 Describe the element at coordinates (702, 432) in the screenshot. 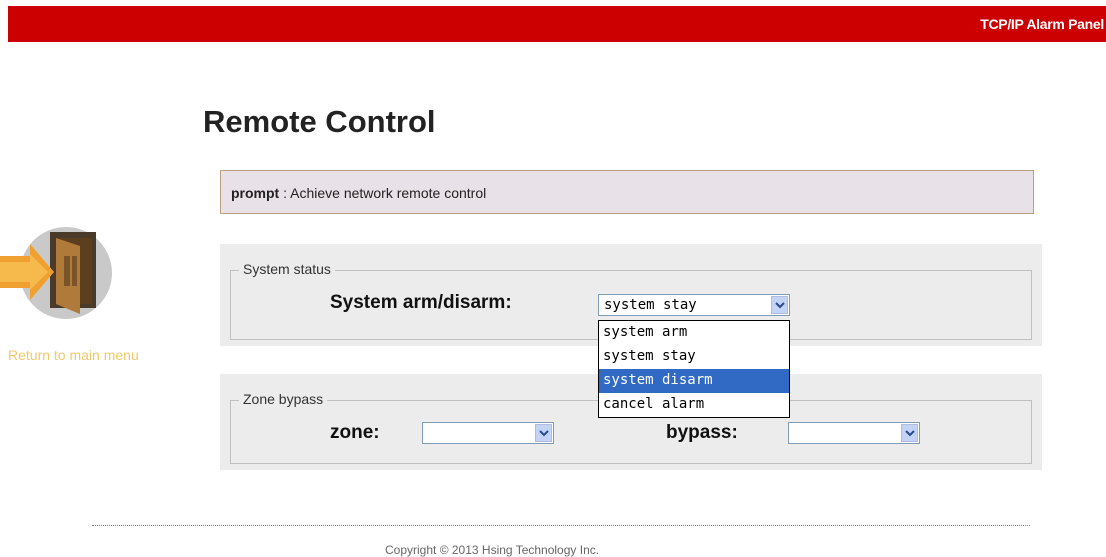

I see `bypass-label: bypass:` at that location.